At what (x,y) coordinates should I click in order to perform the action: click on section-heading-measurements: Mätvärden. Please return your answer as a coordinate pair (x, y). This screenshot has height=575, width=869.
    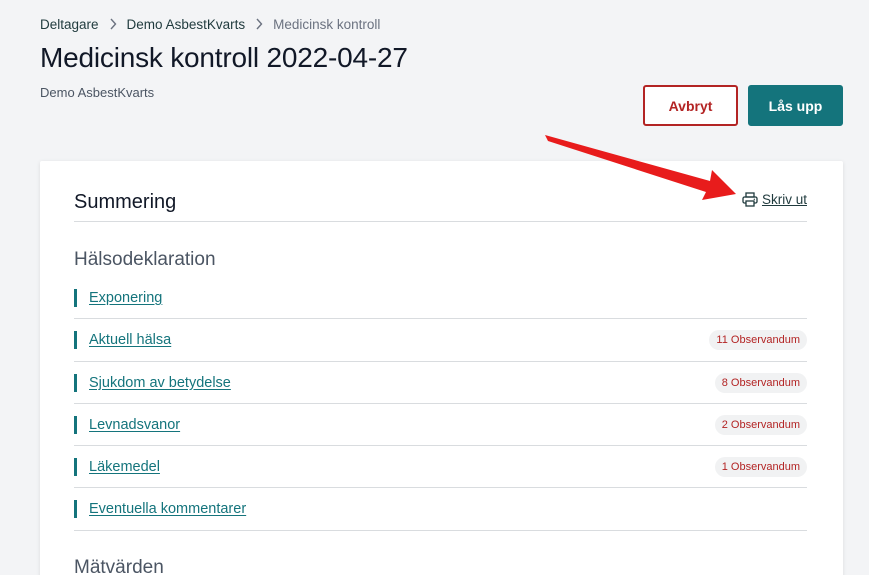
    Looking at the image, I should click on (119, 566).